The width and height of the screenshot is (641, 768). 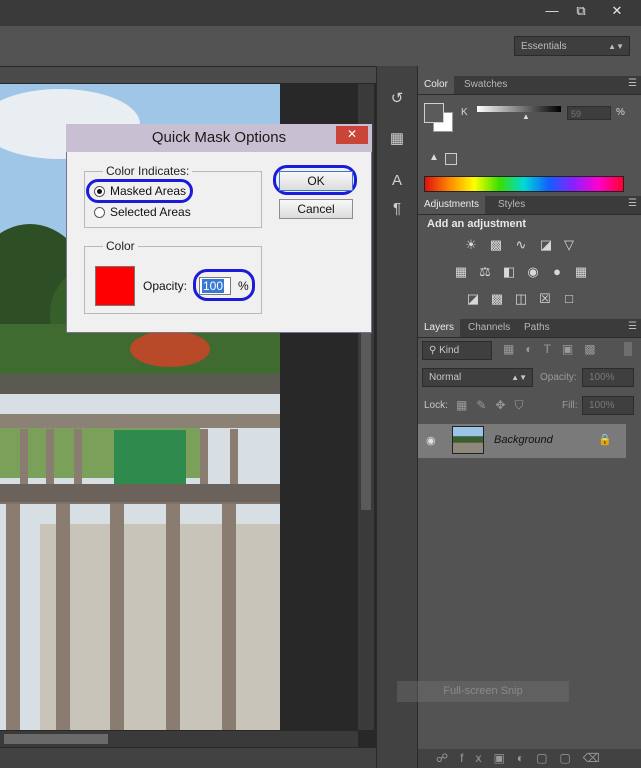 What do you see at coordinates (544, 46) in the screenshot?
I see `workspace-label: Essentials` at bounding box center [544, 46].